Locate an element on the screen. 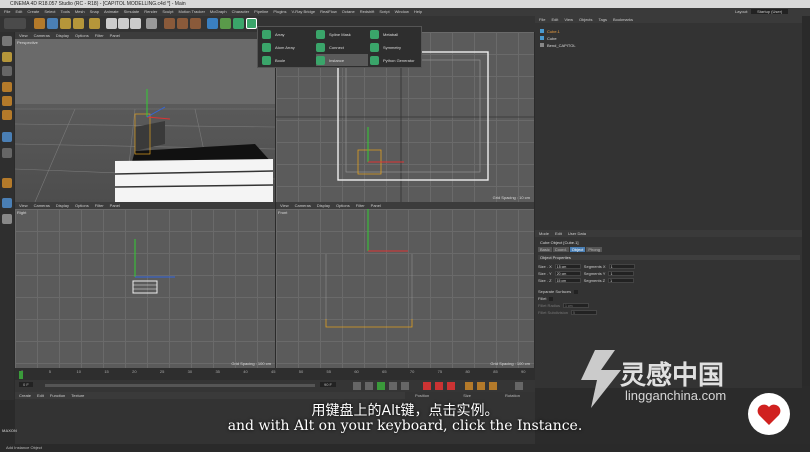  menu-item-simulate: Simulate is located at coordinates (132, 12).